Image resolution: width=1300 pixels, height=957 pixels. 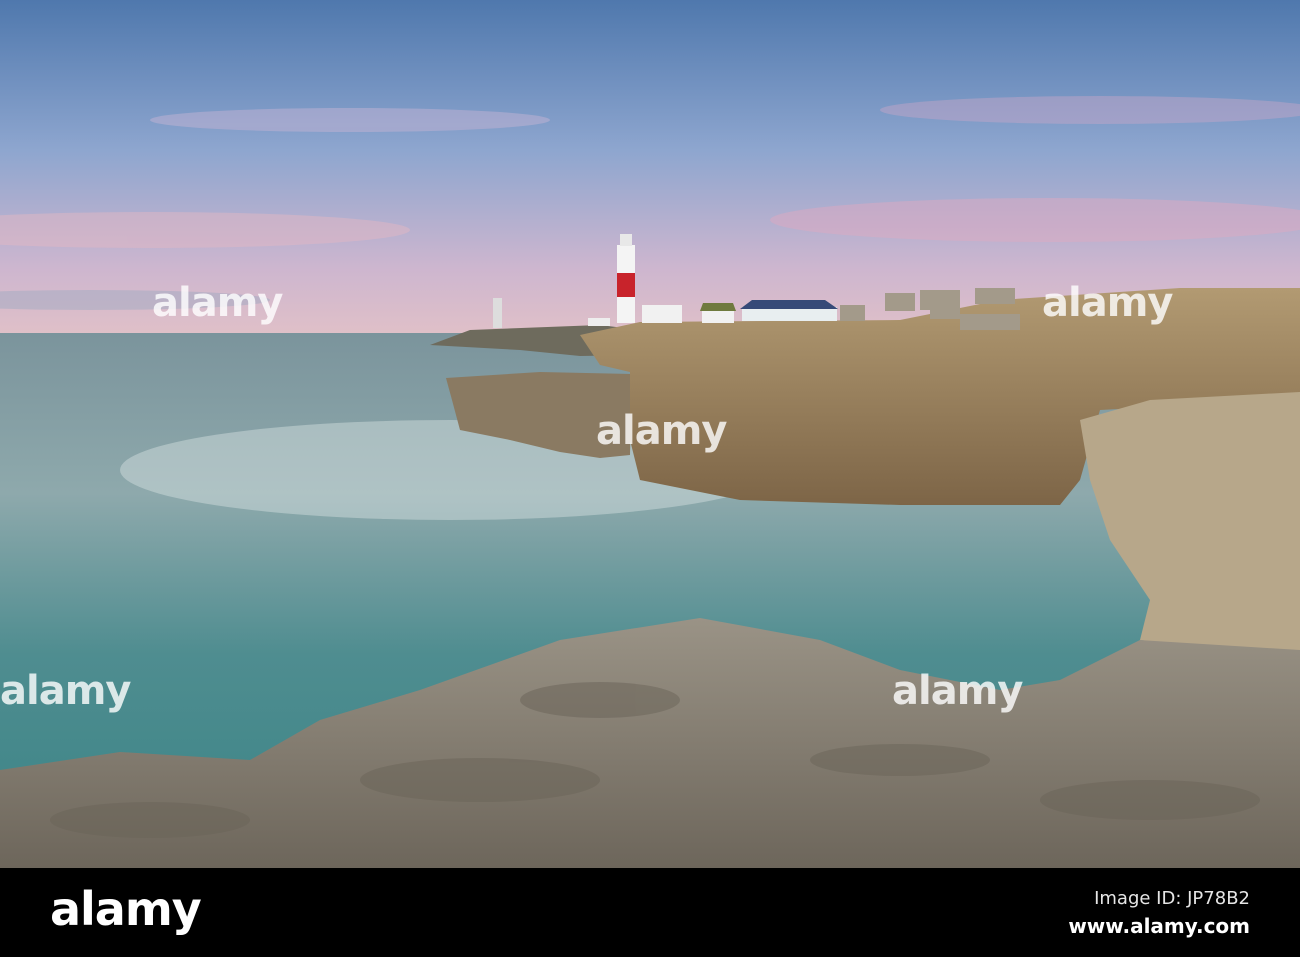 What do you see at coordinates (126, 909) in the screenshot?
I see `alamy-logo: alamy` at bounding box center [126, 909].